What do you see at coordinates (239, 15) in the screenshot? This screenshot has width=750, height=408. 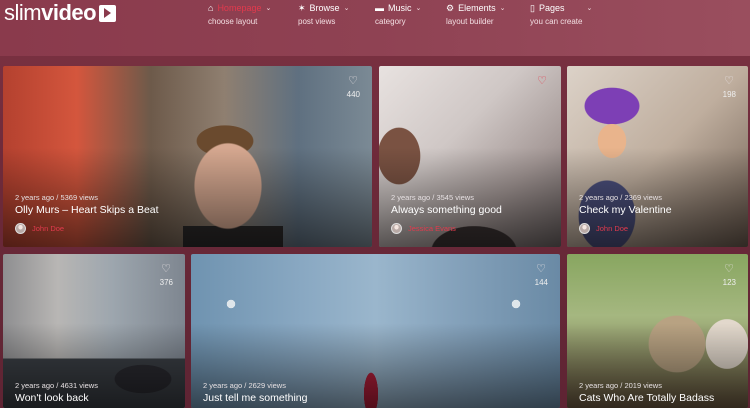 I see `nav-homepage: ⌂ Homepage ⌄ choose layout` at bounding box center [239, 15].